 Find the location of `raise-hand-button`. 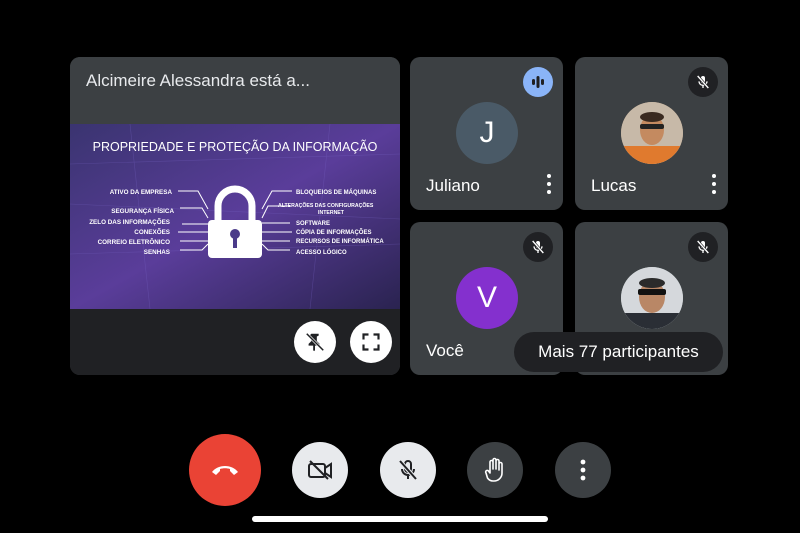

raise-hand-button is located at coordinates (495, 470).